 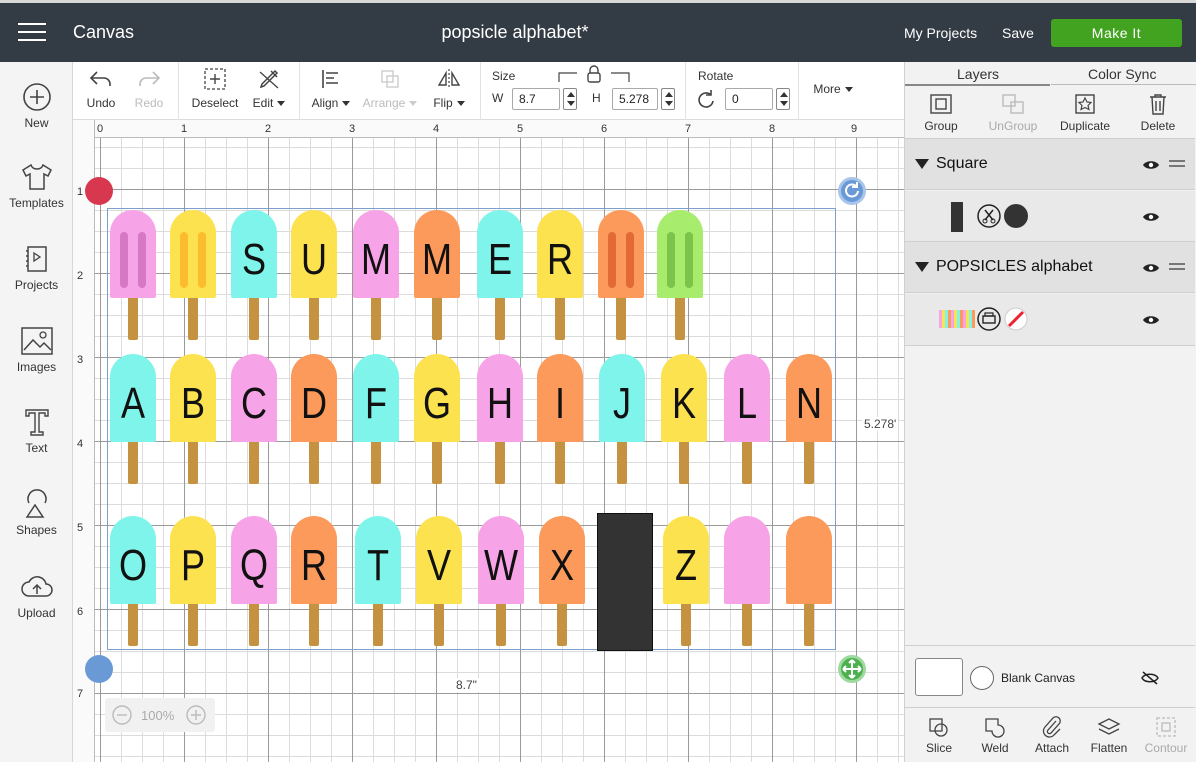 I want to click on redo-button: Redo, so click(x=149, y=88).